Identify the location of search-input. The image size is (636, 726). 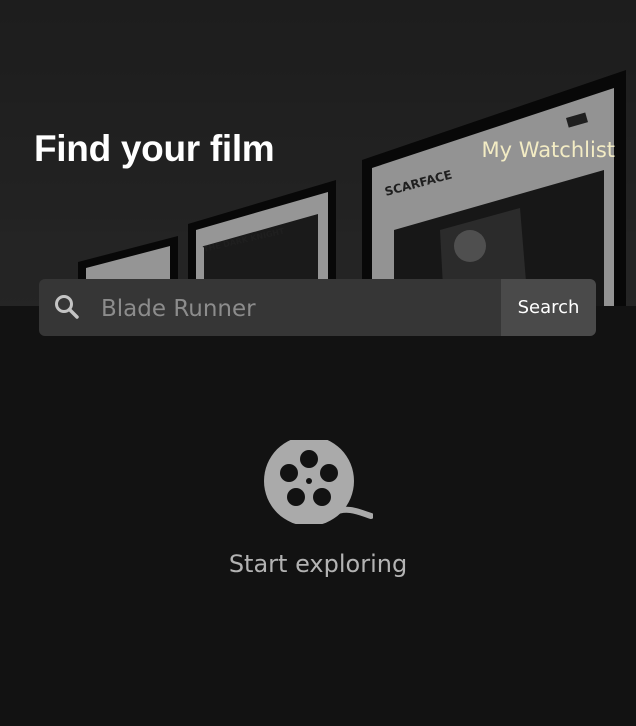
(301, 307).